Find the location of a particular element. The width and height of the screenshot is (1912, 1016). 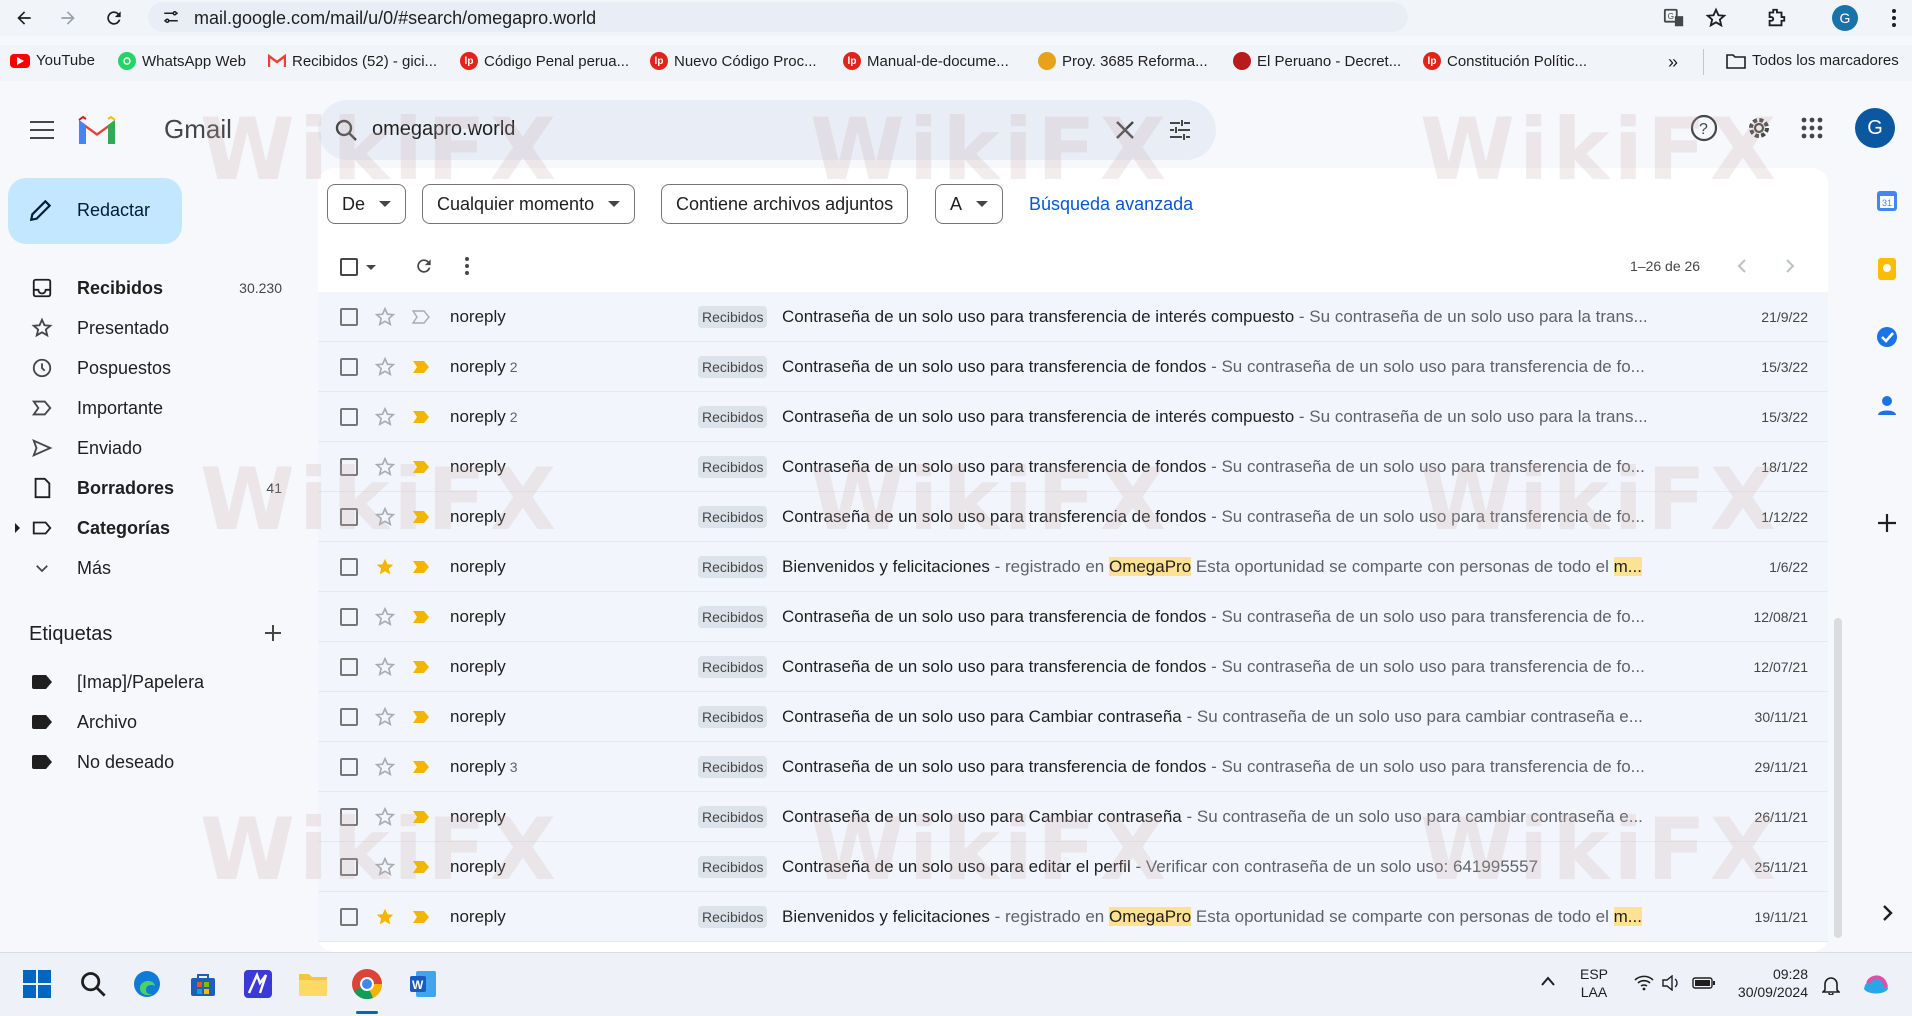

gmail-logo-icon is located at coordinates (97, 130).